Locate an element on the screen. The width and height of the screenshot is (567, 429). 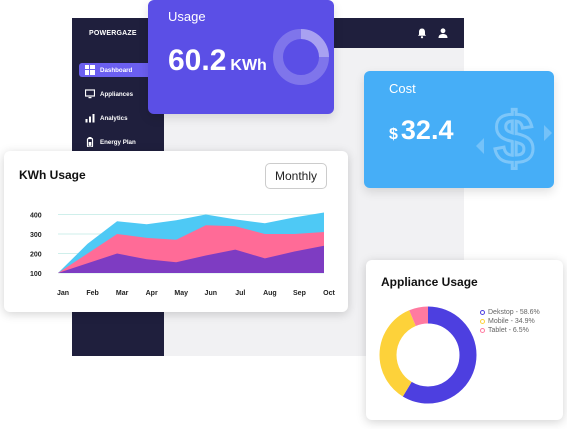
sidebar-item-label: Analytics is located at coordinates (114, 118).